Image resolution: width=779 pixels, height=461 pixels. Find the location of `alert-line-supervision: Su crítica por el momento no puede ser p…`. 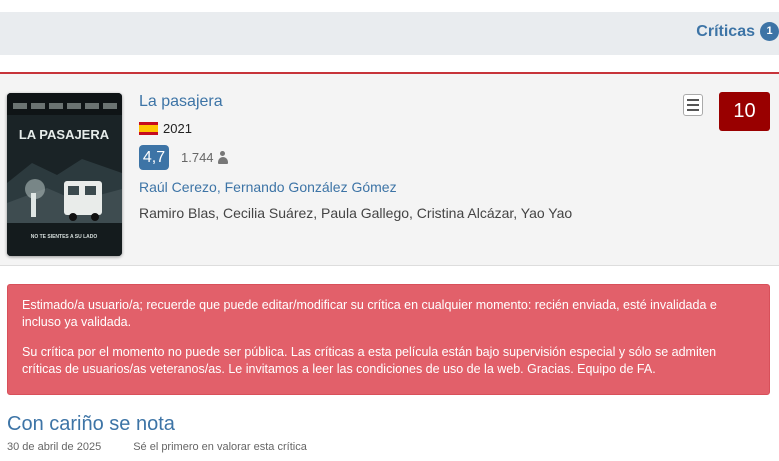

alert-line-supervision: Su crítica por el momento no puede ser p… is located at coordinates (369, 360).